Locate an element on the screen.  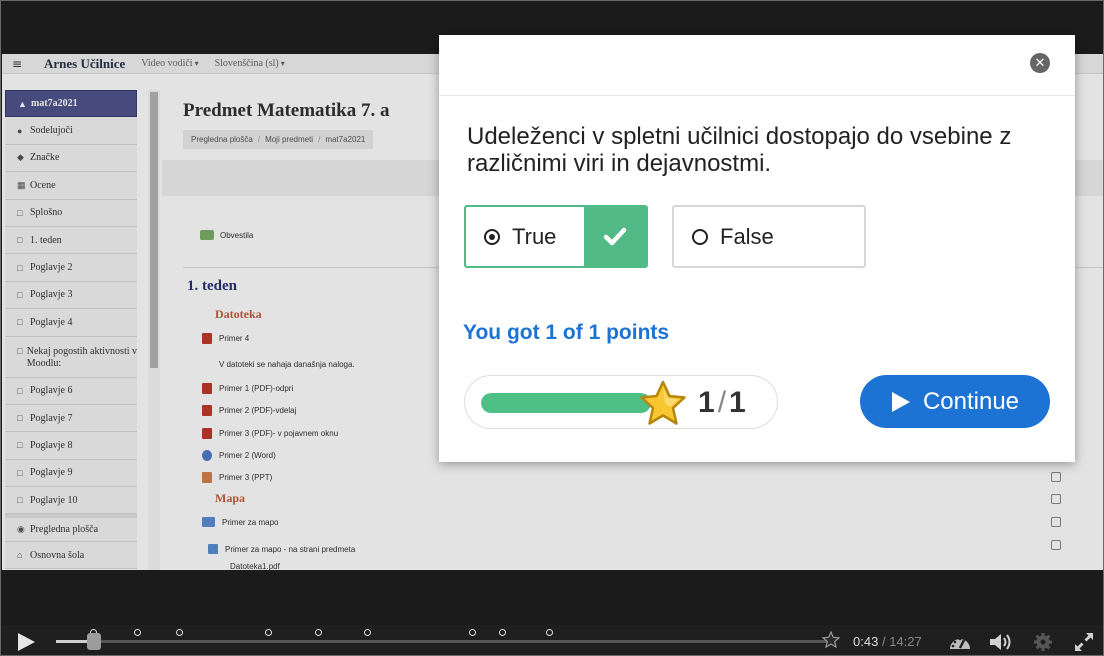
label-file: Datoteka is located at coordinates (238, 314).